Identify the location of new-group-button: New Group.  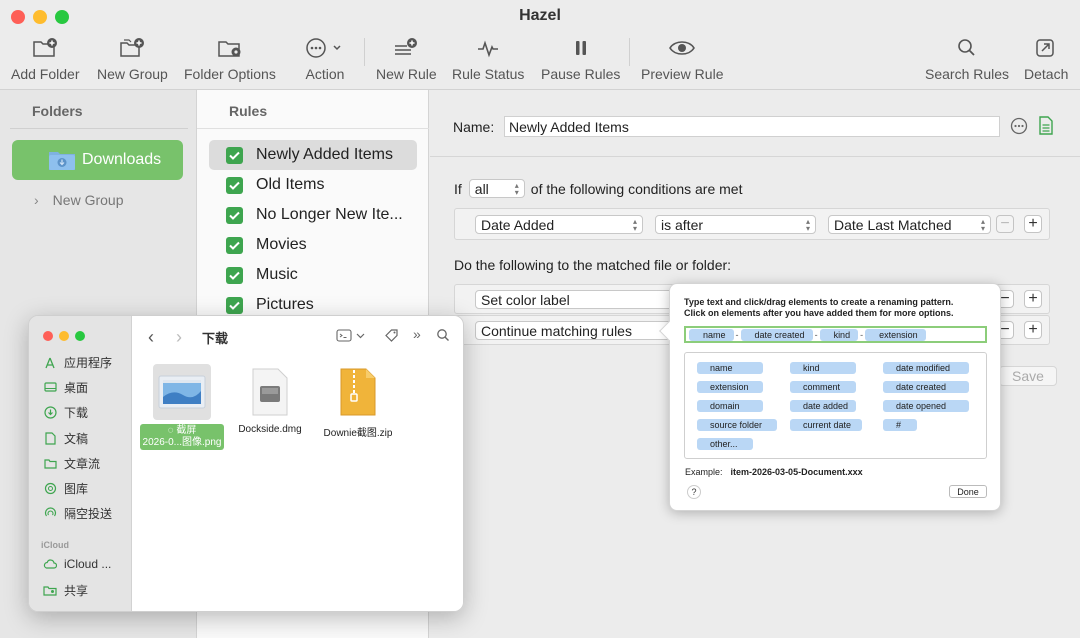
(132, 58).